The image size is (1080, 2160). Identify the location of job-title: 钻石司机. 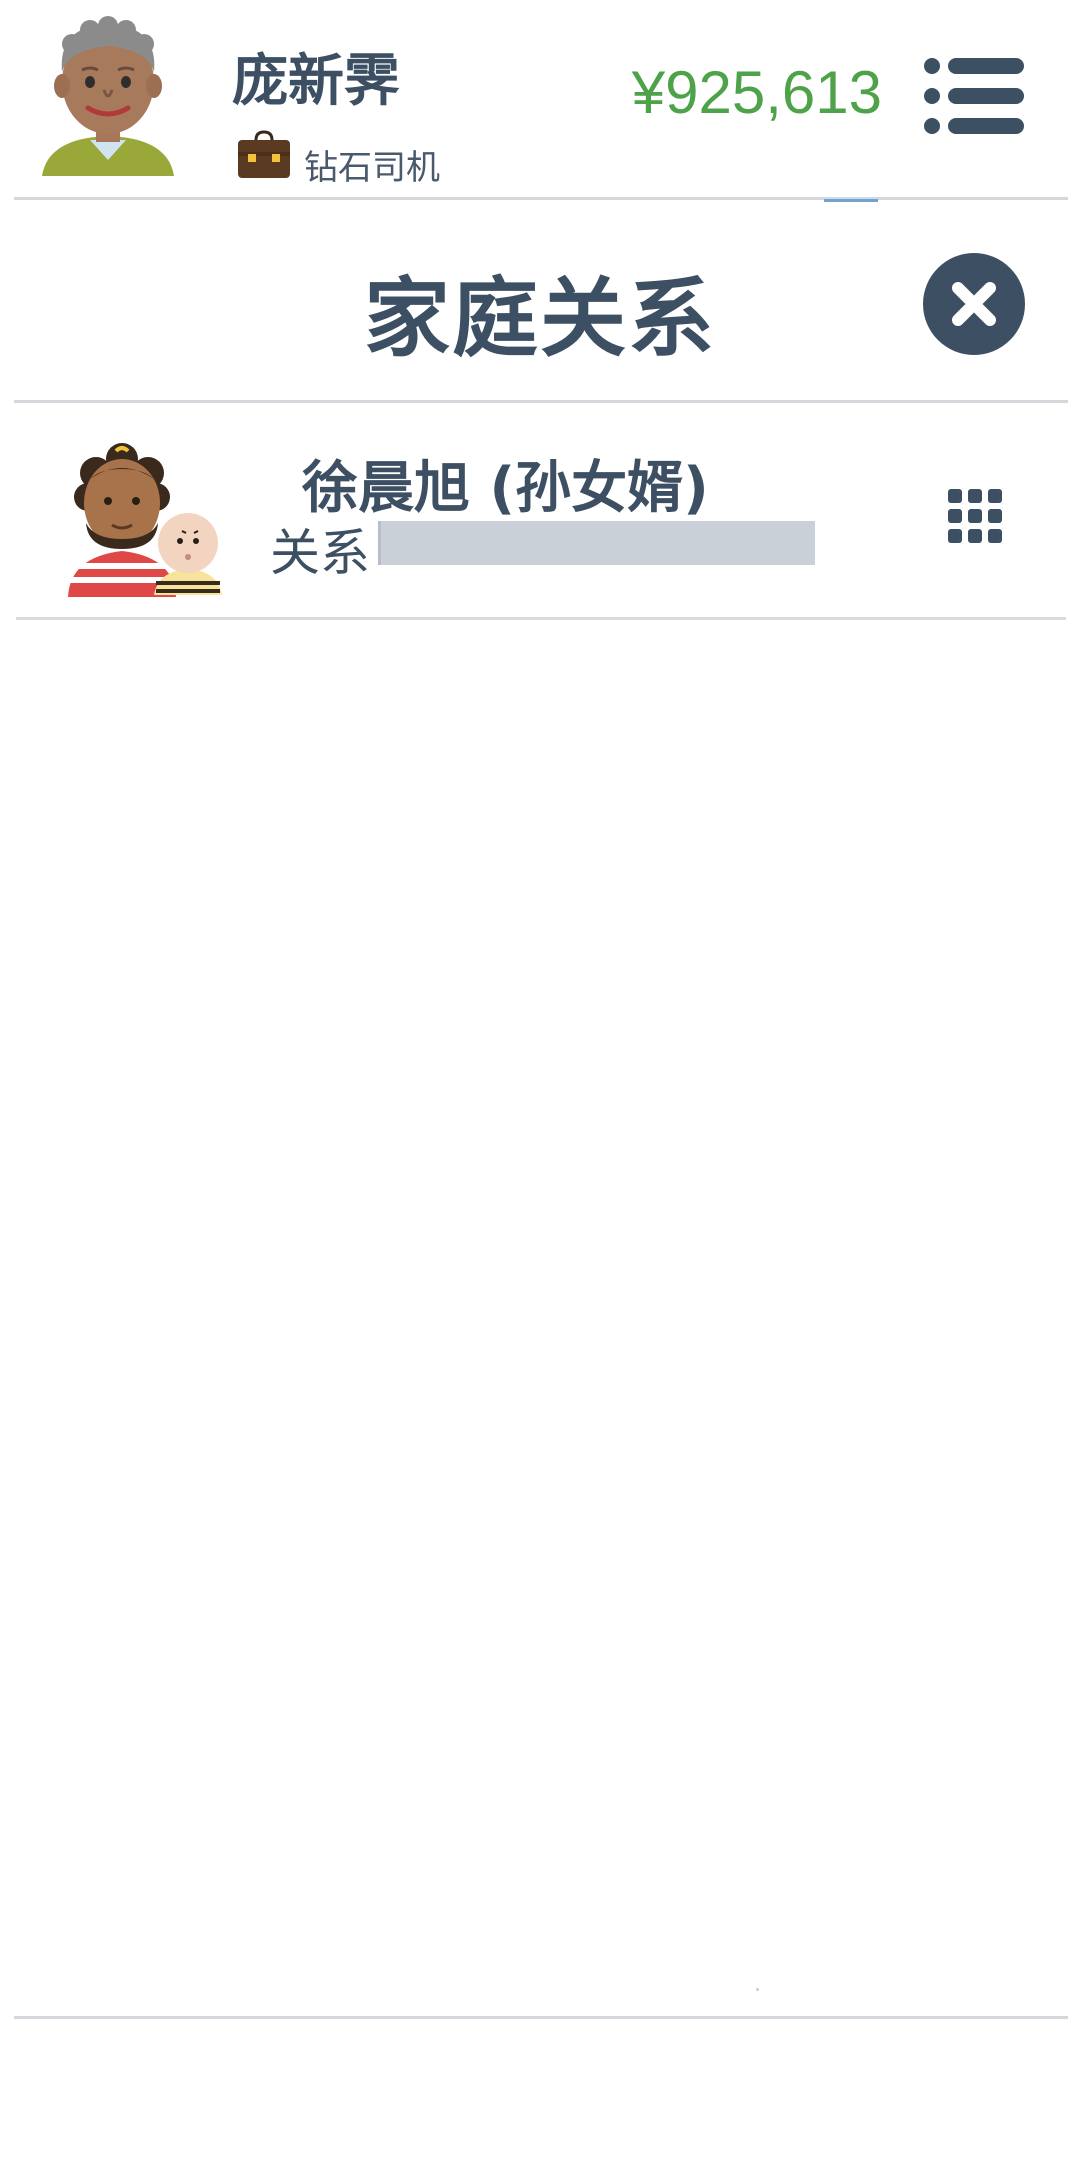
(372, 168).